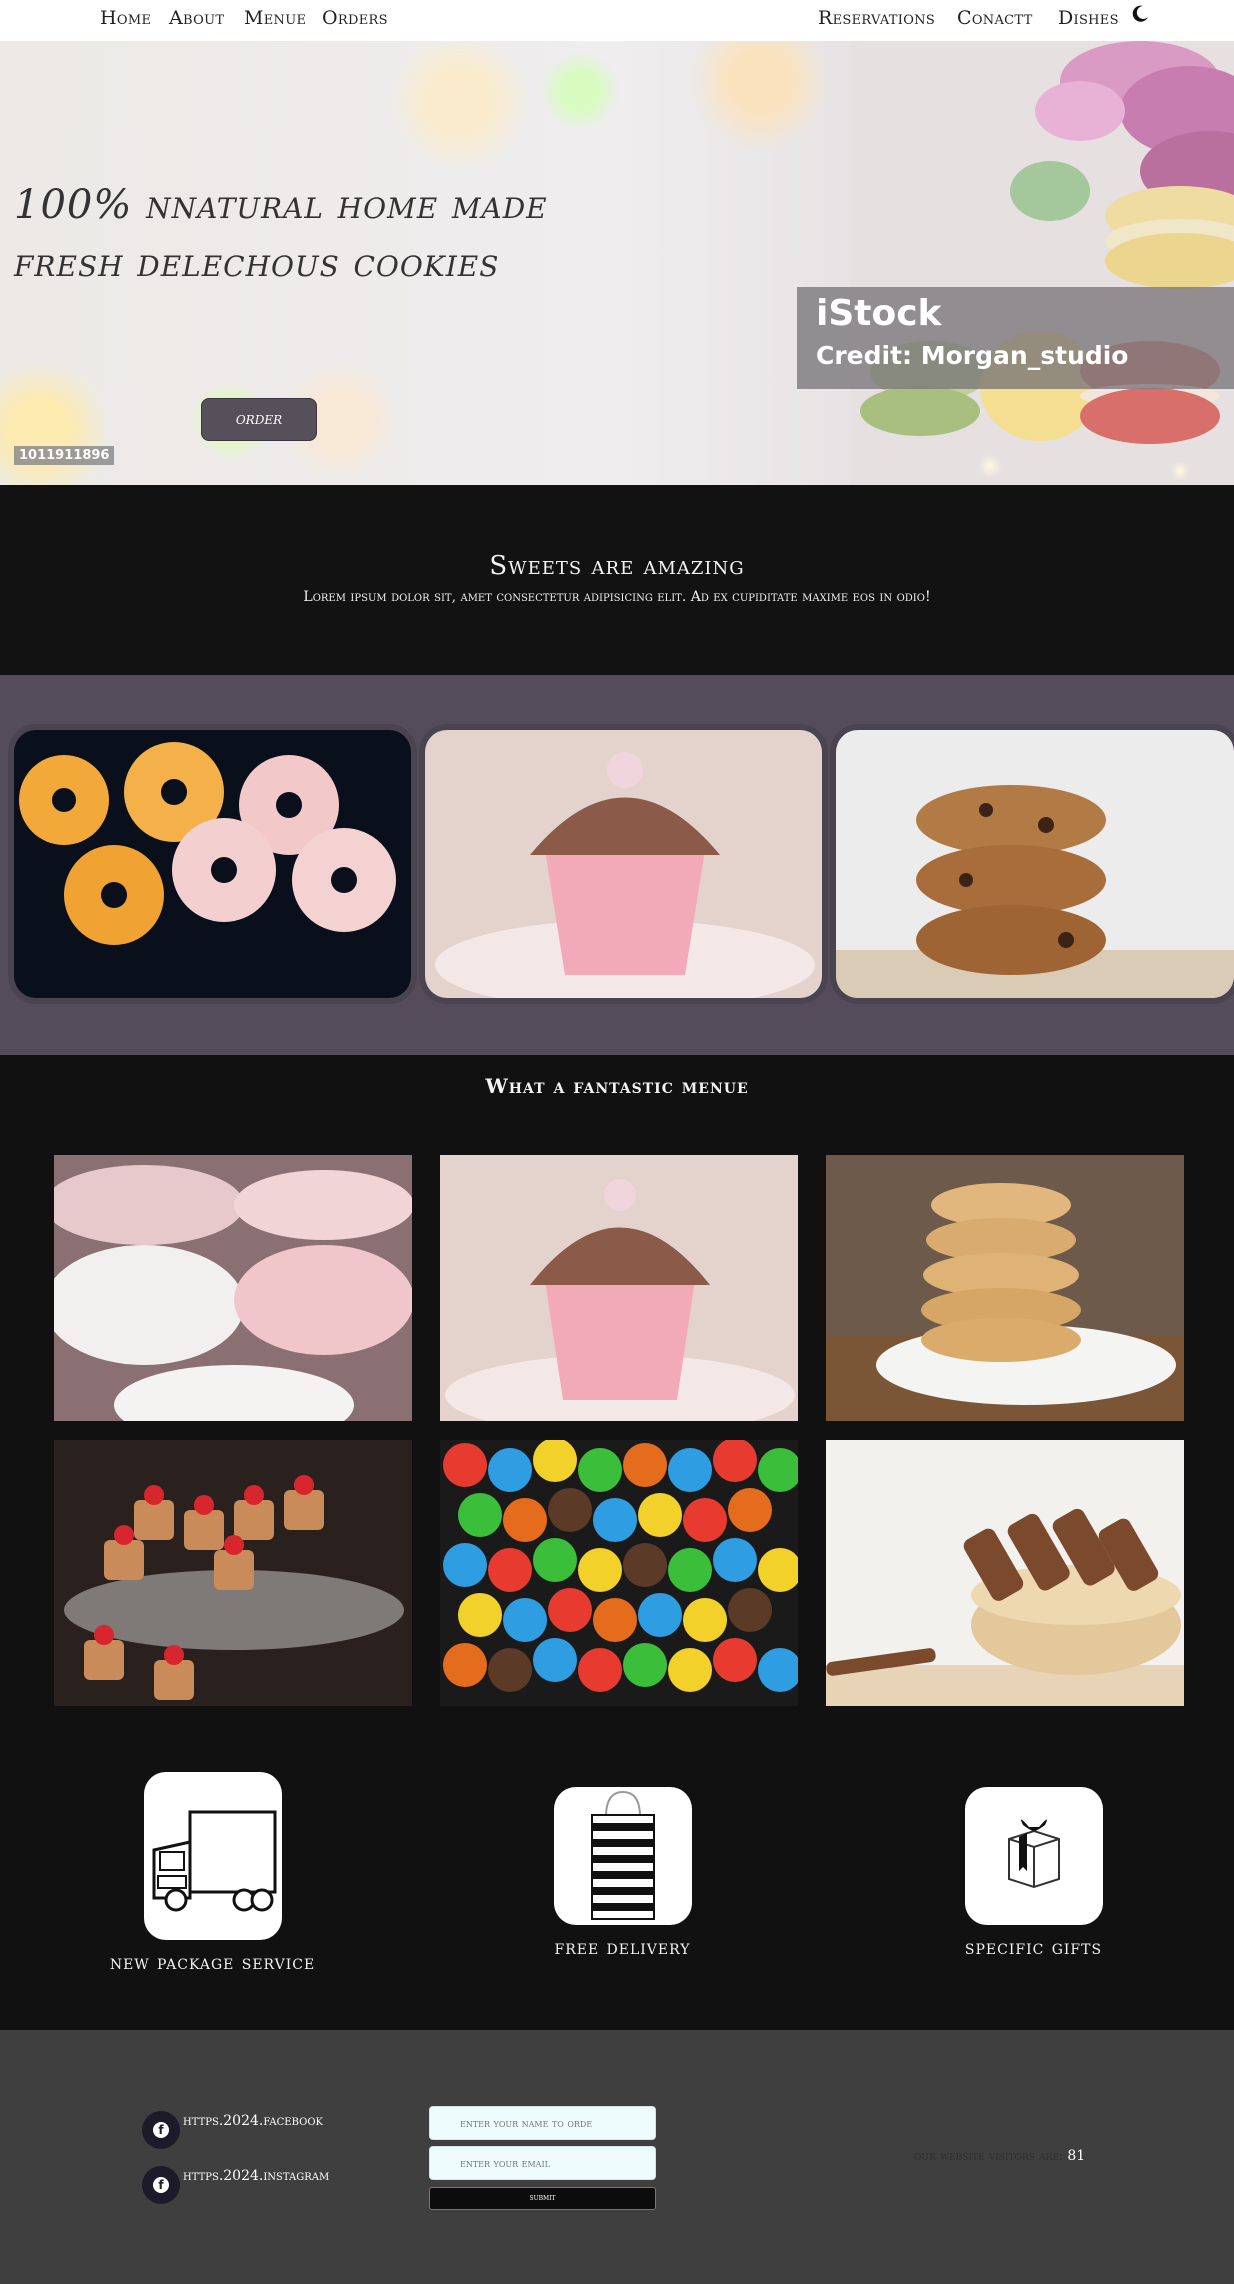 The image size is (1234, 2284). What do you see at coordinates (253, 2121) in the screenshot?
I see `facebook-link: https.2024.facebook` at bounding box center [253, 2121].